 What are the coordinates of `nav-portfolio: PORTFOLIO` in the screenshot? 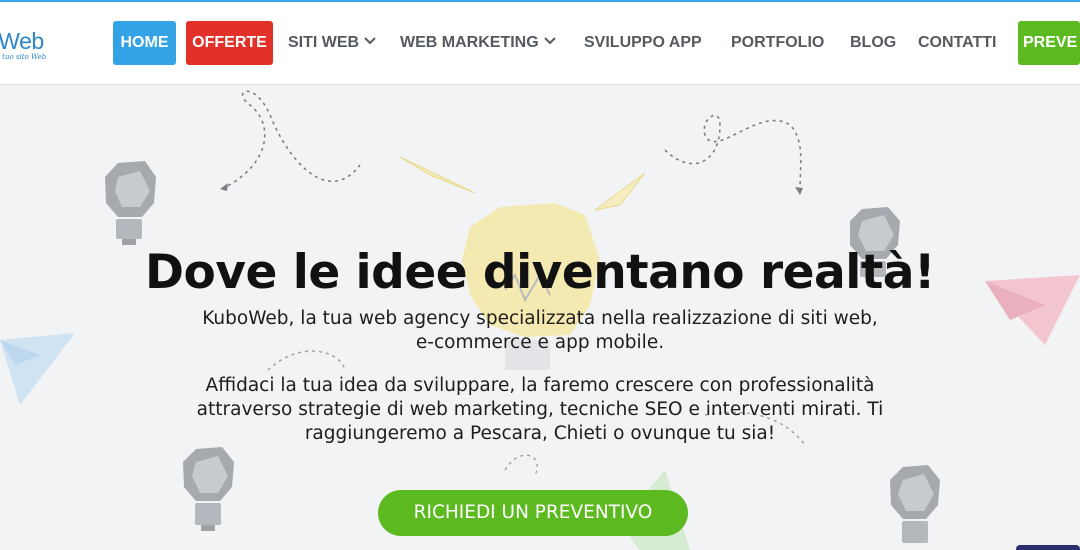 It's located at (777, 43).